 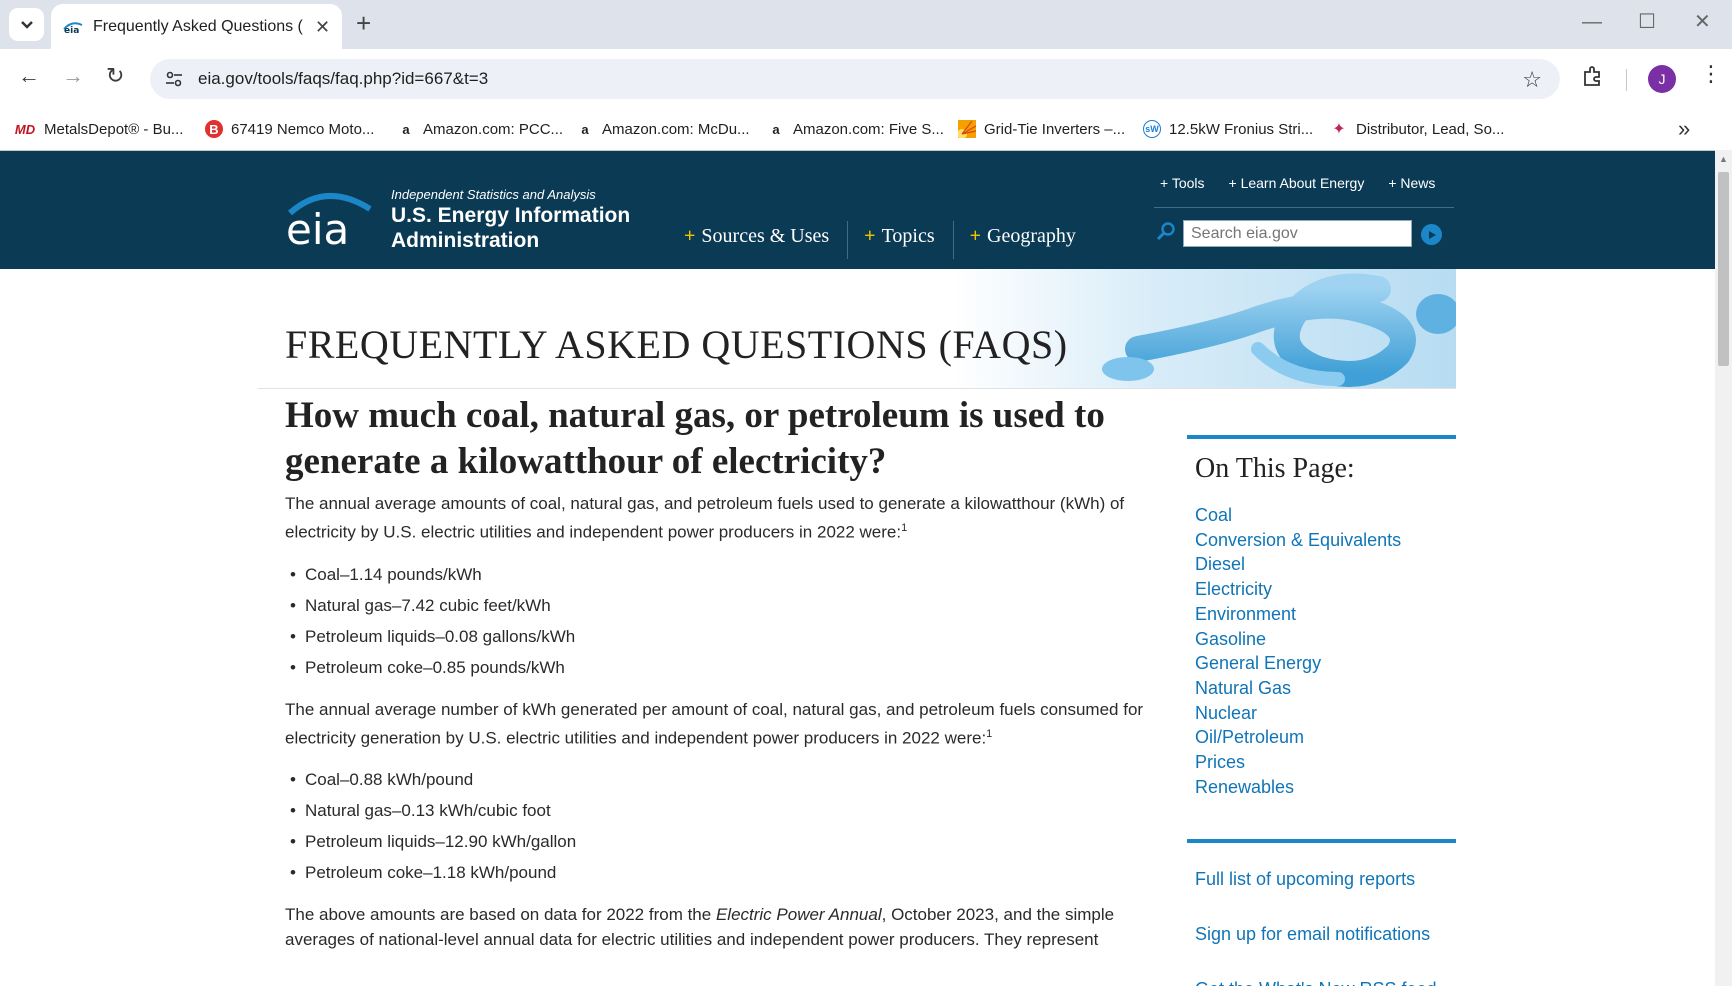 I want to click on site-info-icon, so click(x=174, y=79).